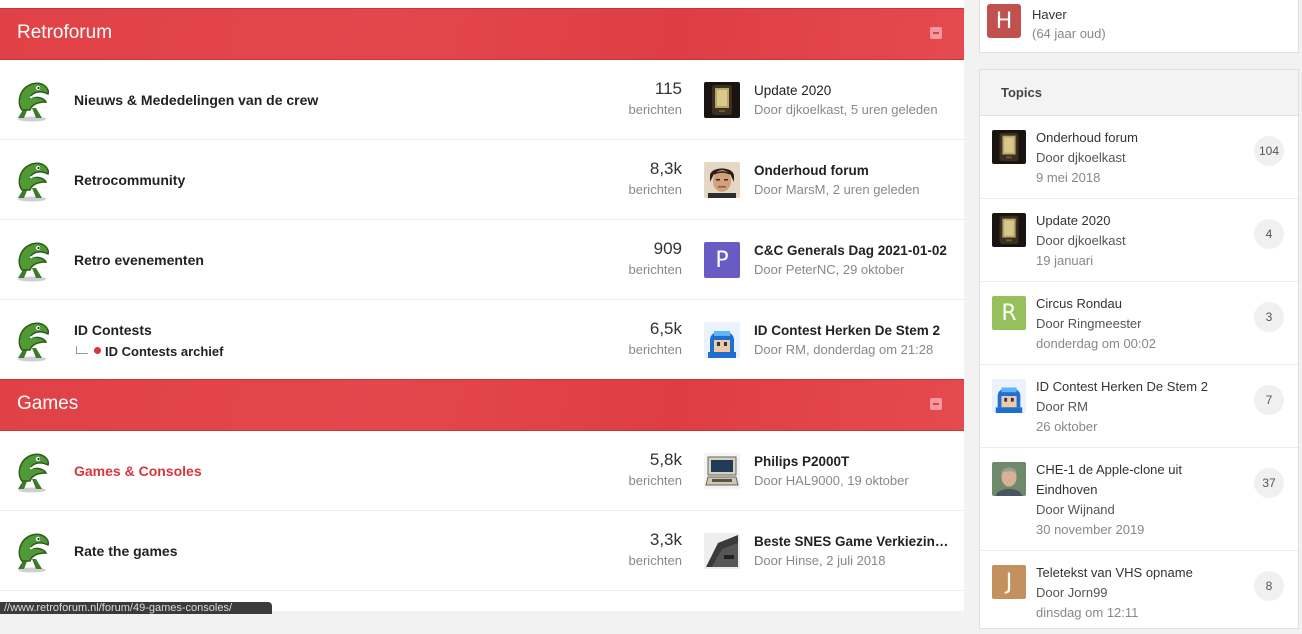 The image size is (1302, 634). I want to click on topic-date: 9 mei 2018, so click(1068, 177).